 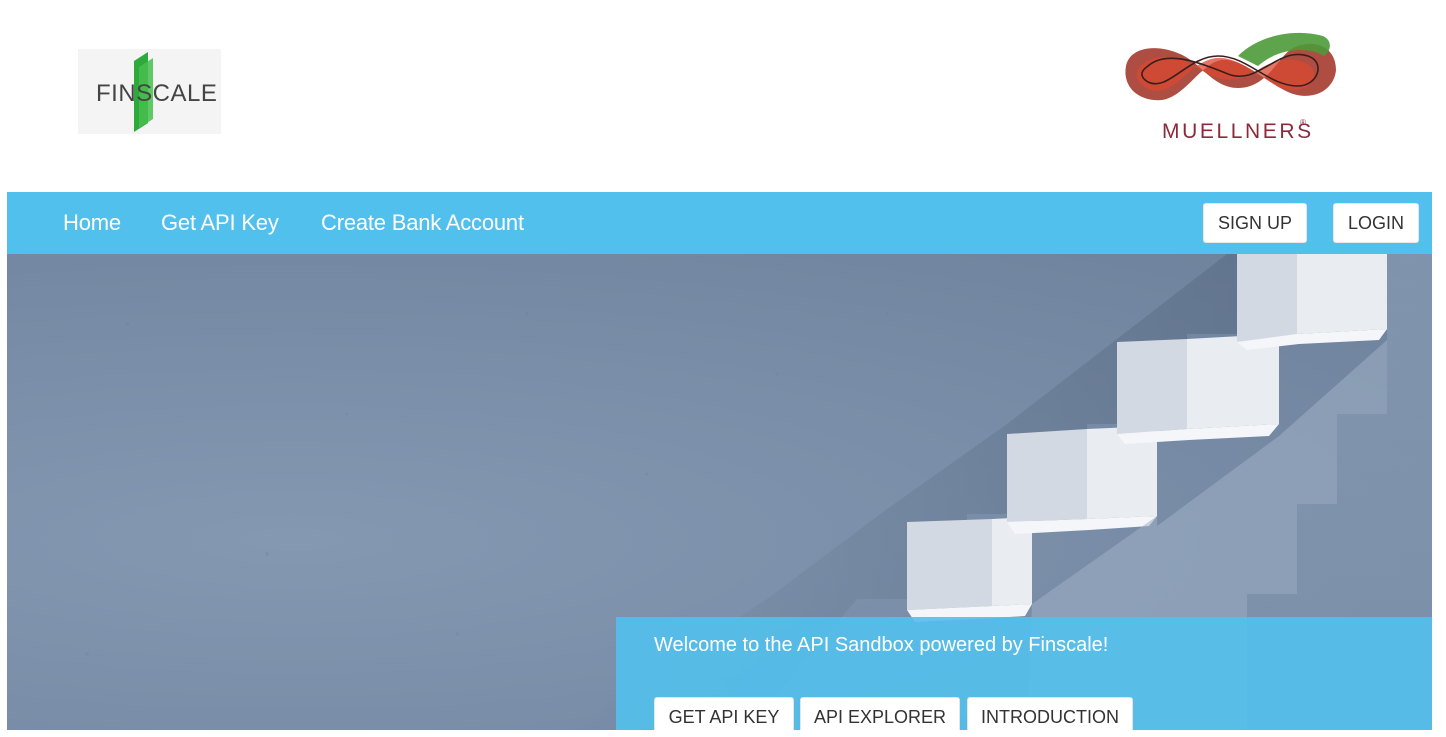 I want to click on nav-home-link: Home, so click(x=92, y=223).